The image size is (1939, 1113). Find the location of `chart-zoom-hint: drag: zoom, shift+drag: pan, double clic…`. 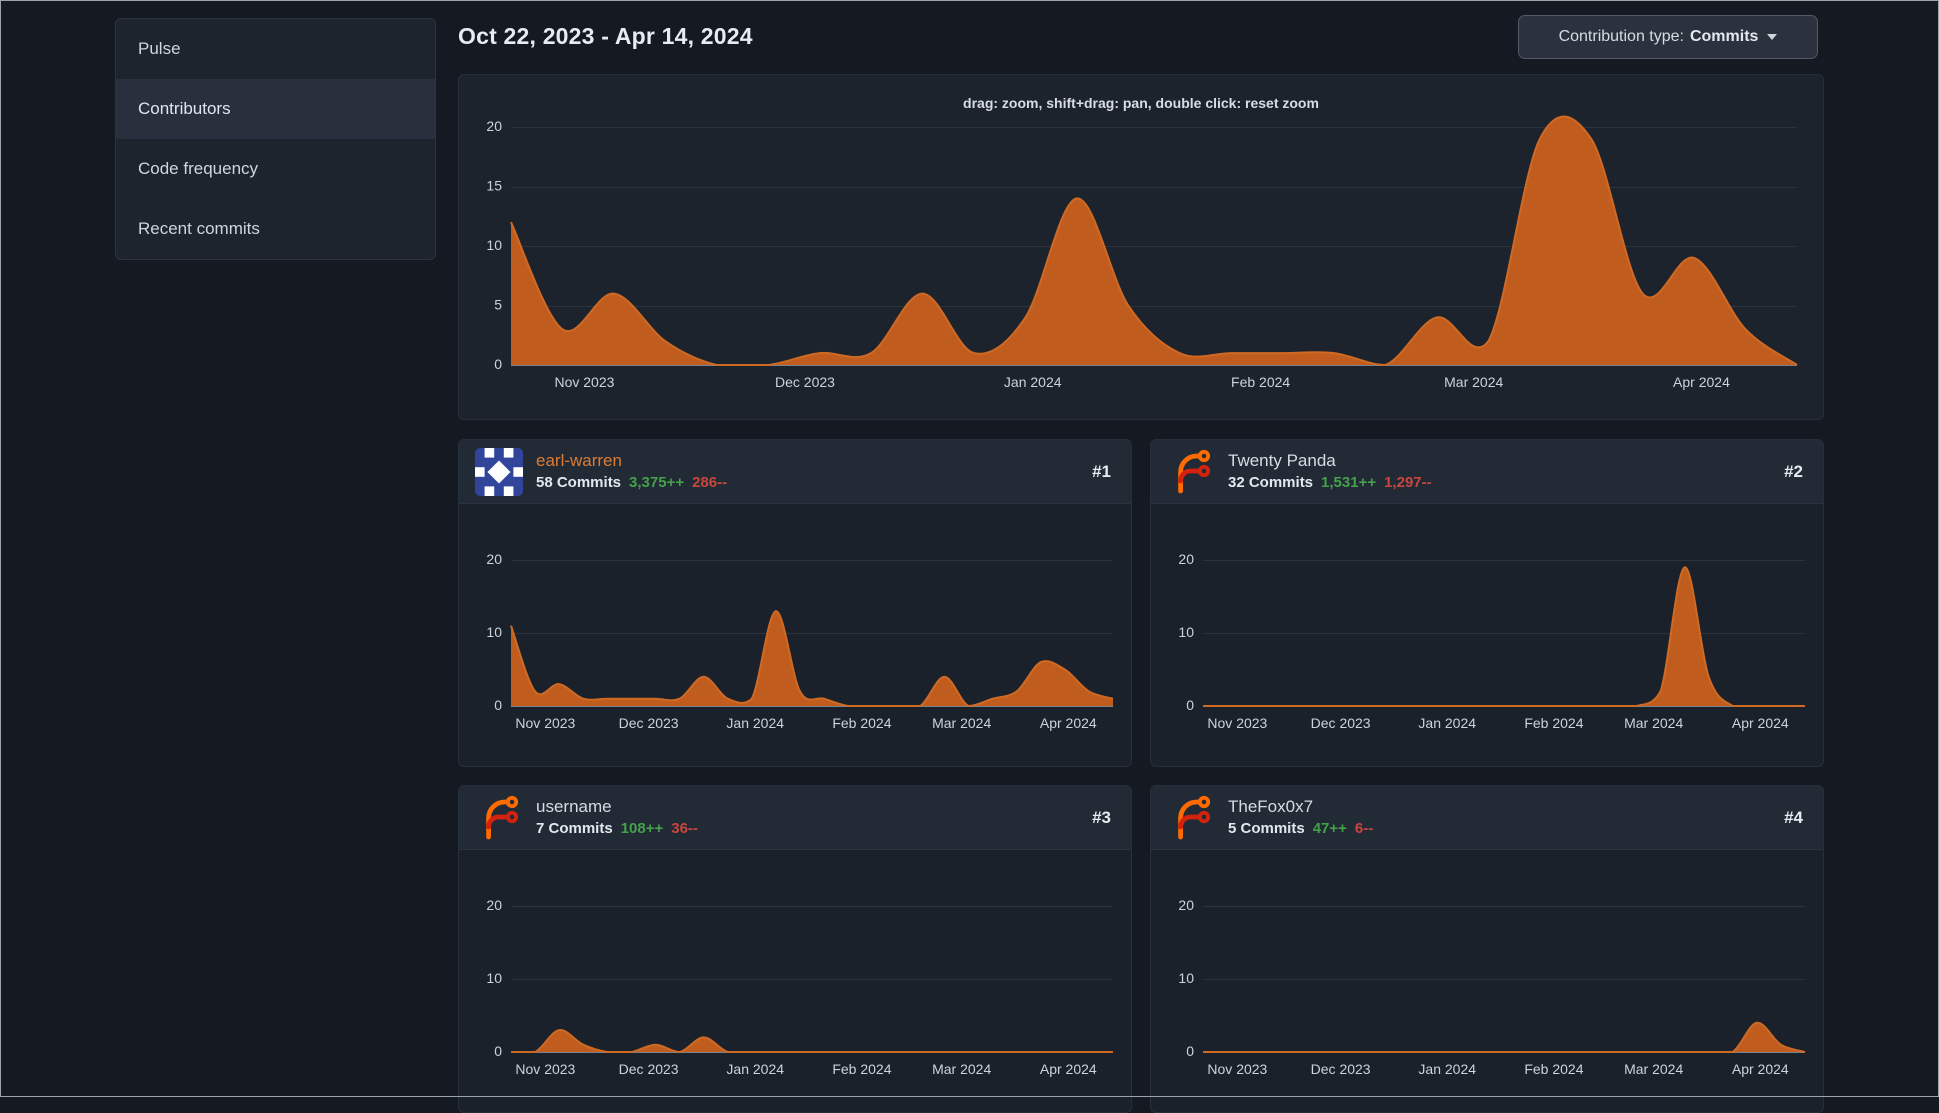

chart-zoom-hint: drag: zoom, shift+drag: pan, double clic… is located at coordinates (1141, 103).